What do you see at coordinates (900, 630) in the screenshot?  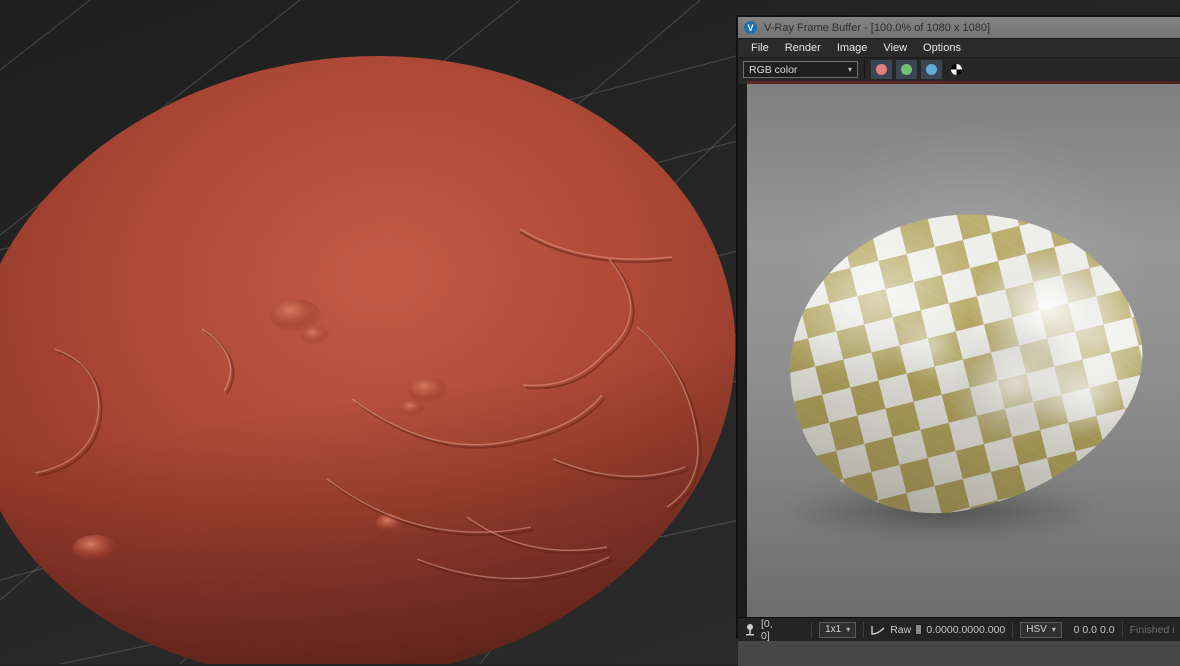 I see `raw-label: Raw` at bounding box center [900, 630].